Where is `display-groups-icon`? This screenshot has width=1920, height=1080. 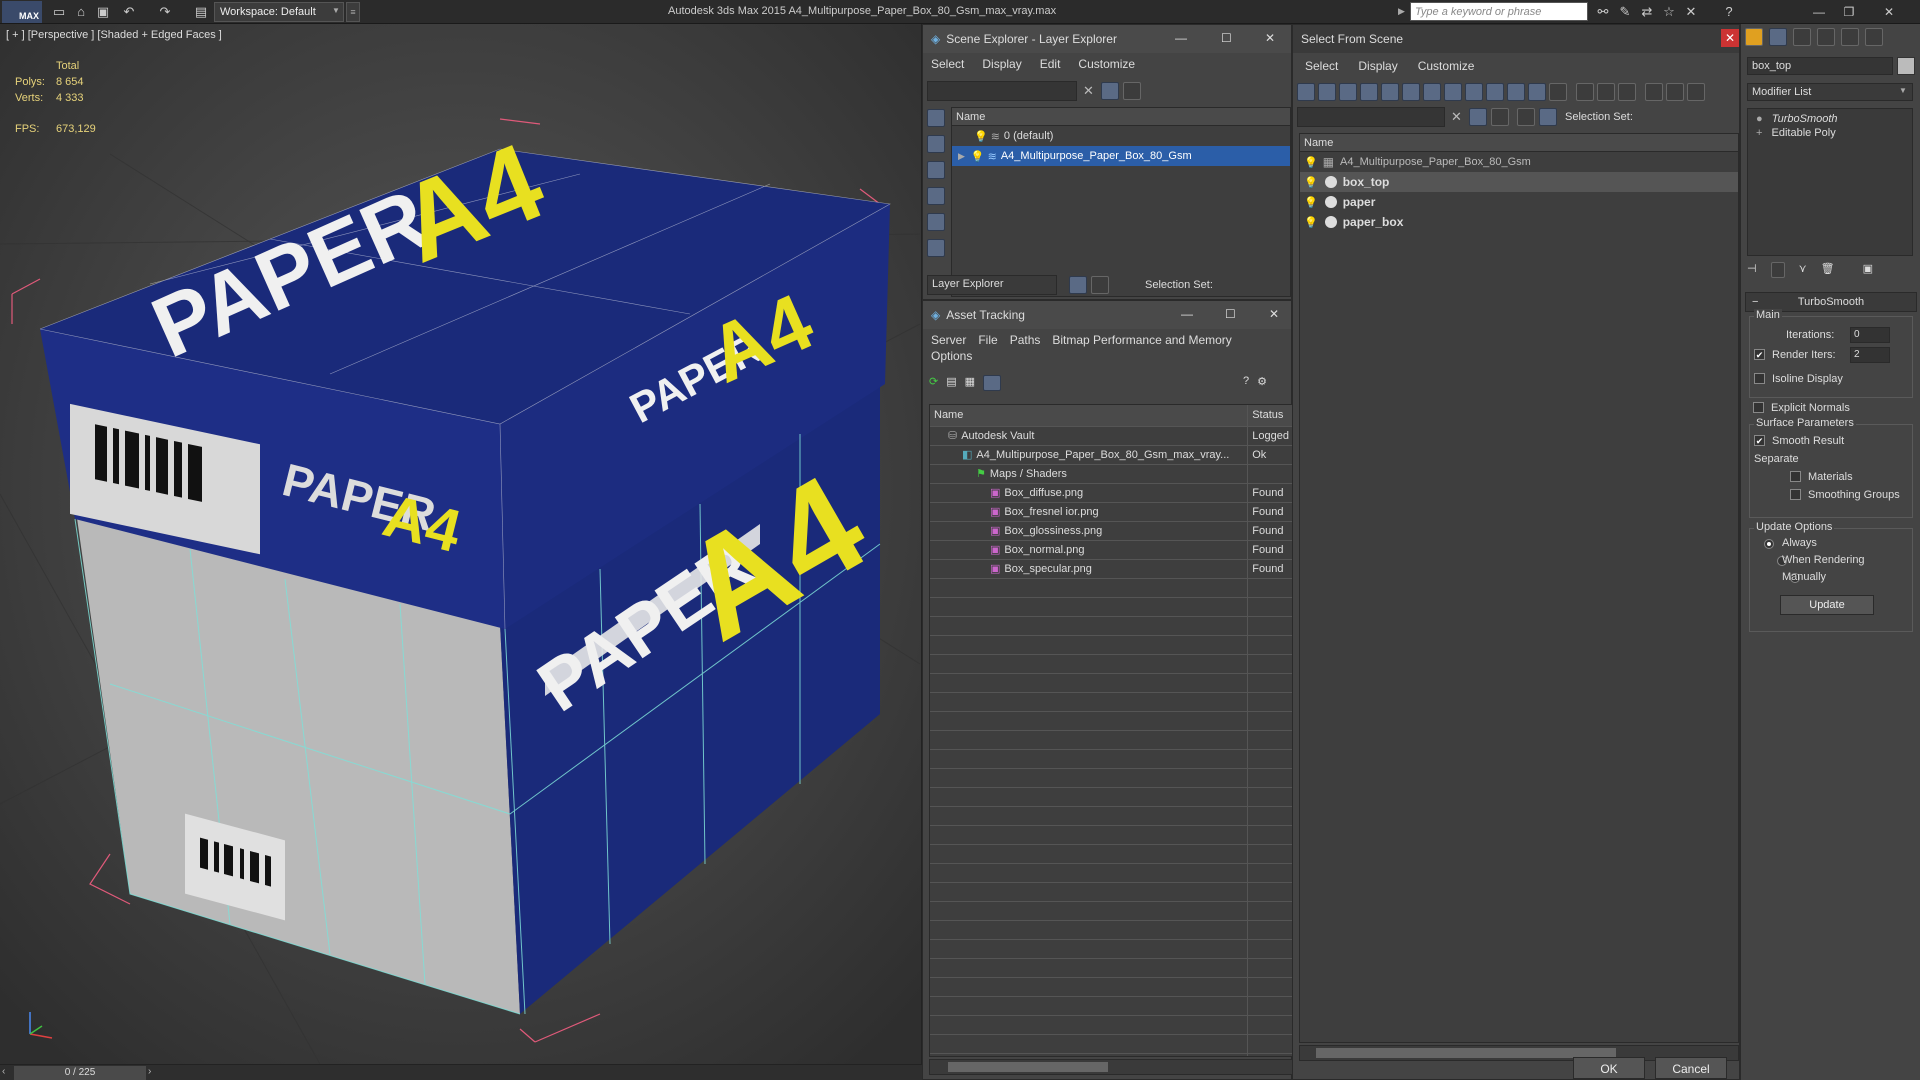
display-groups-icon is located at coordinates (1432, 92).